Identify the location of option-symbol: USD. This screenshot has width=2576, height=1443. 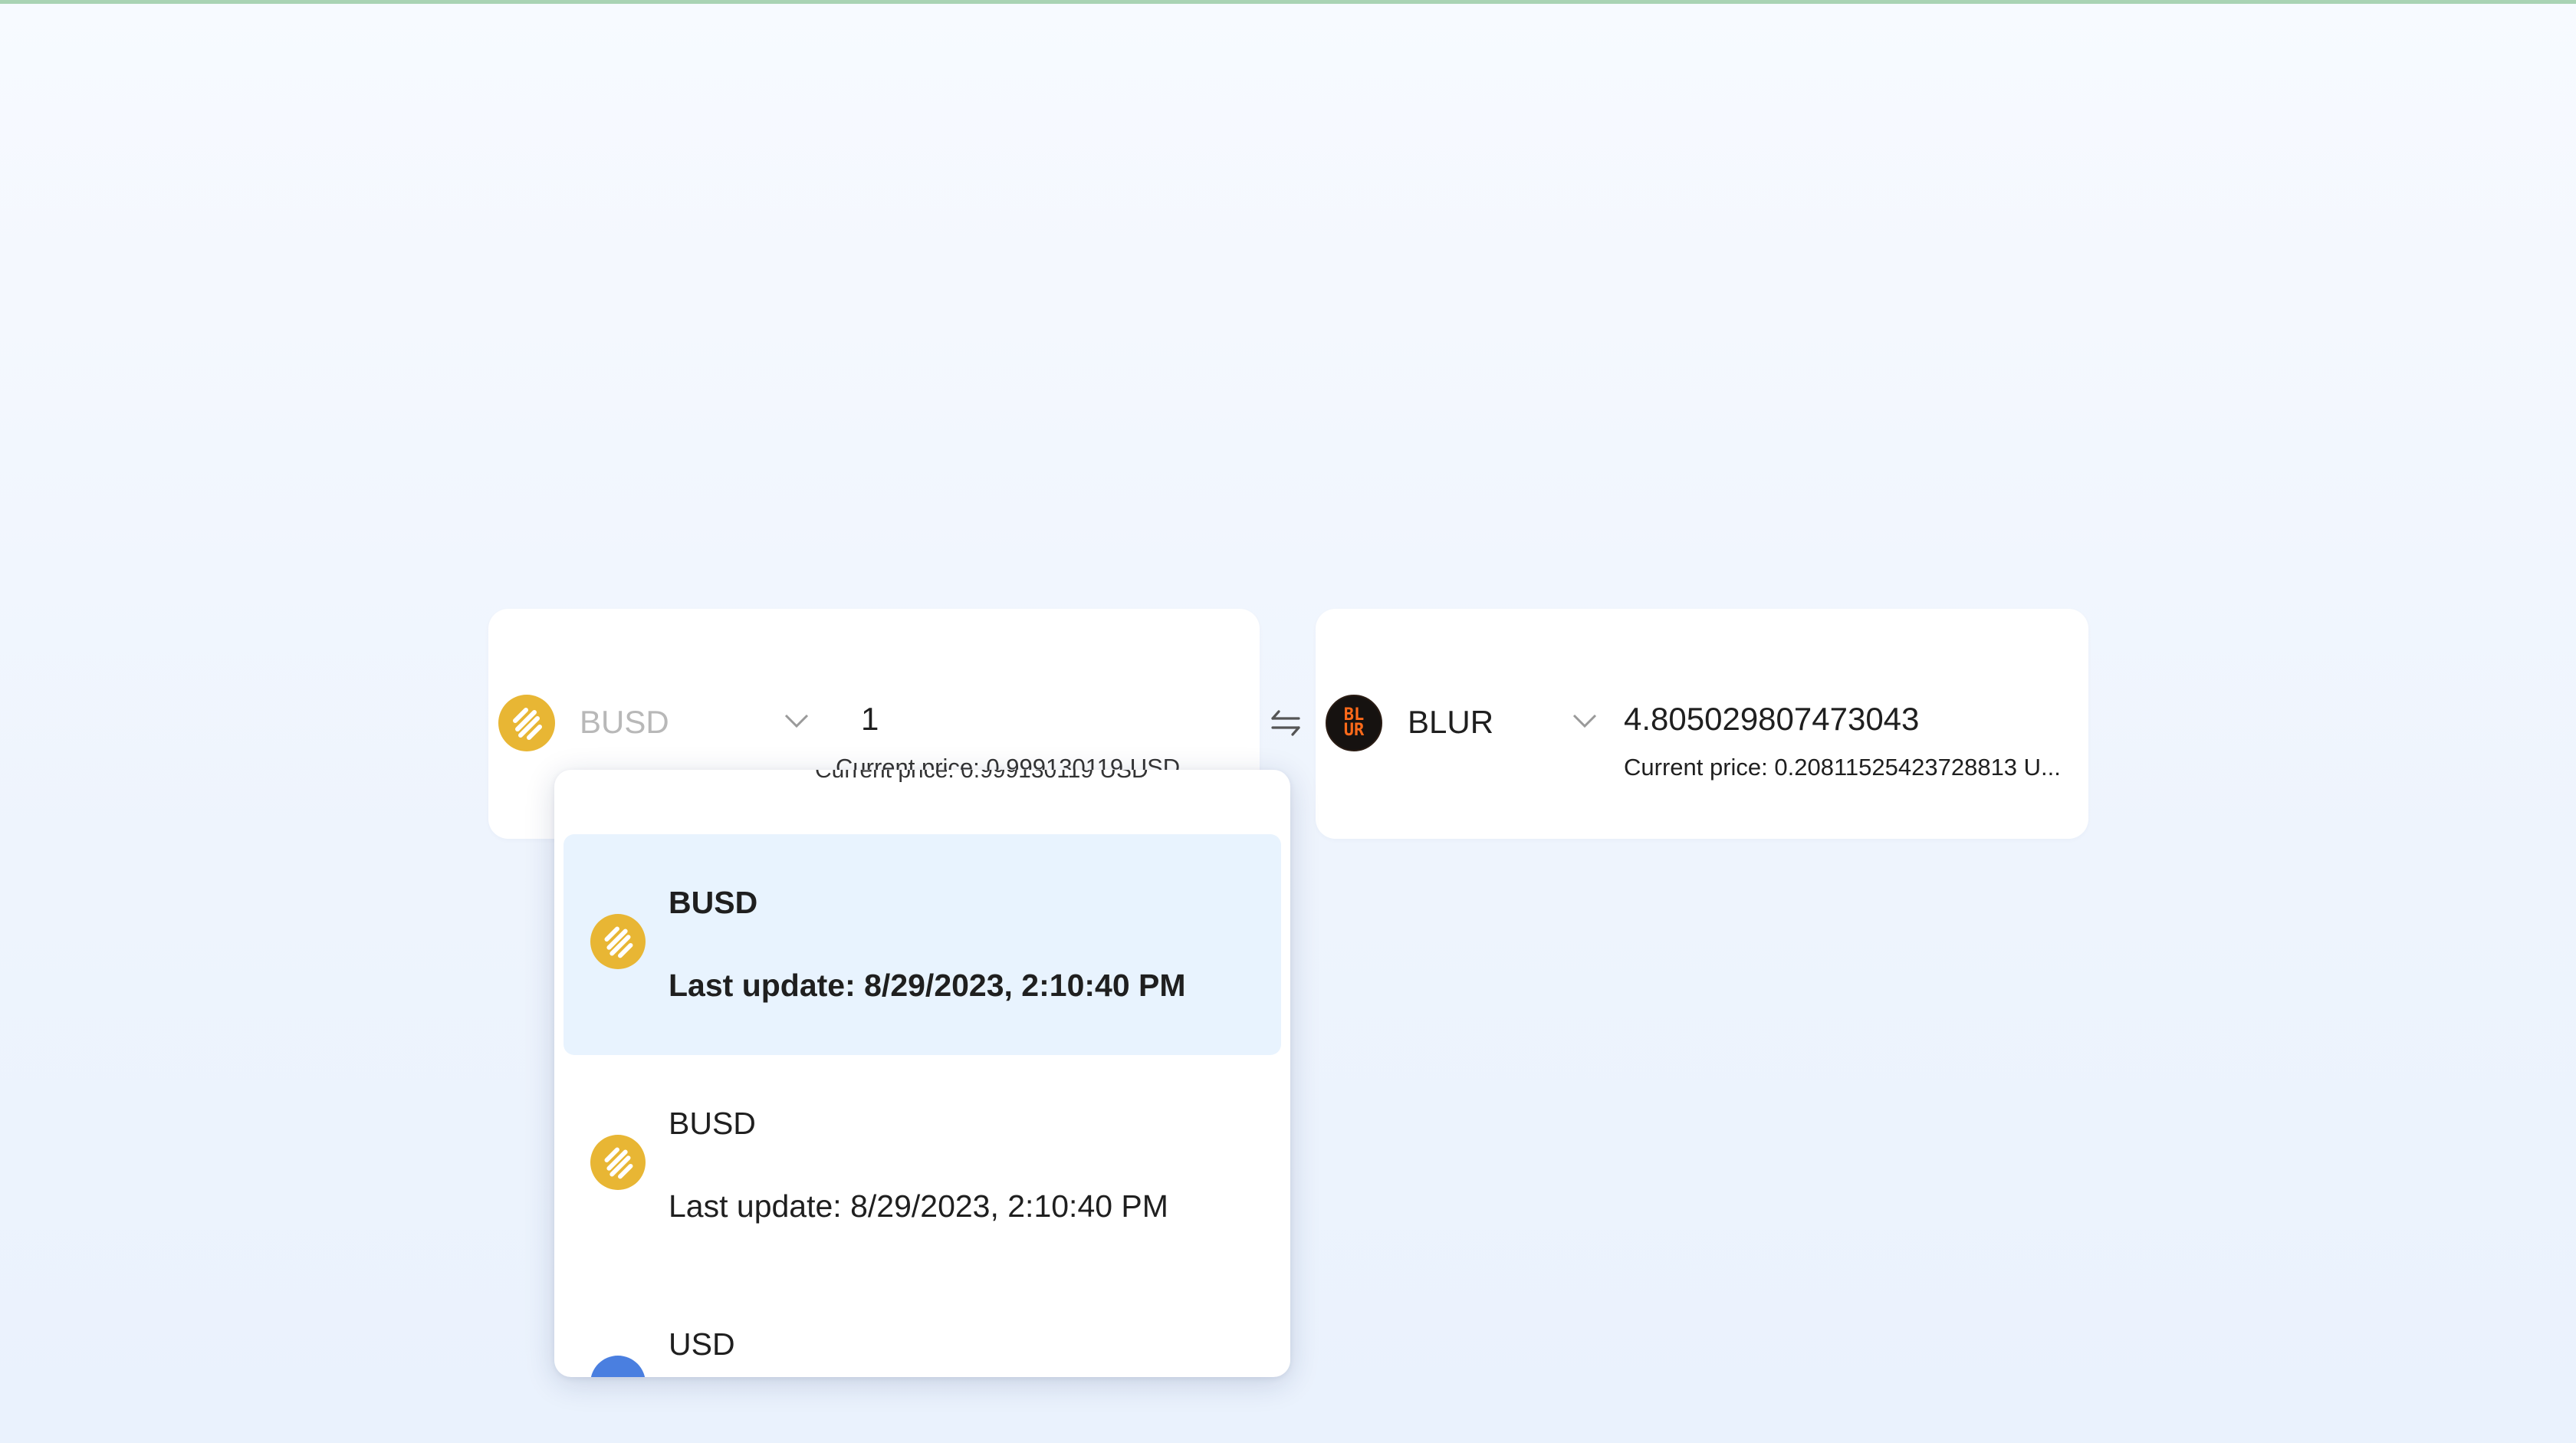
(702, 1344).